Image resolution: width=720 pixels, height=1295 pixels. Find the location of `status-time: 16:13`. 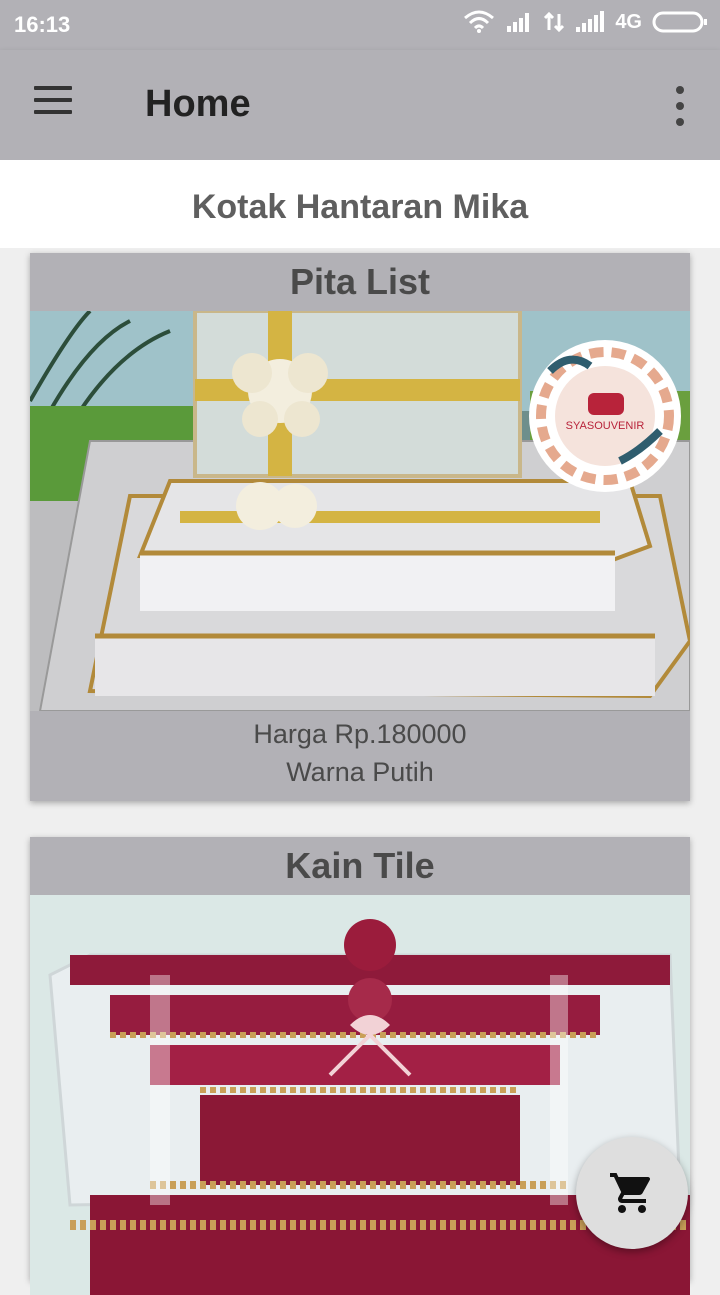

status-time: 16:13 is located at coordinates (42, 24).